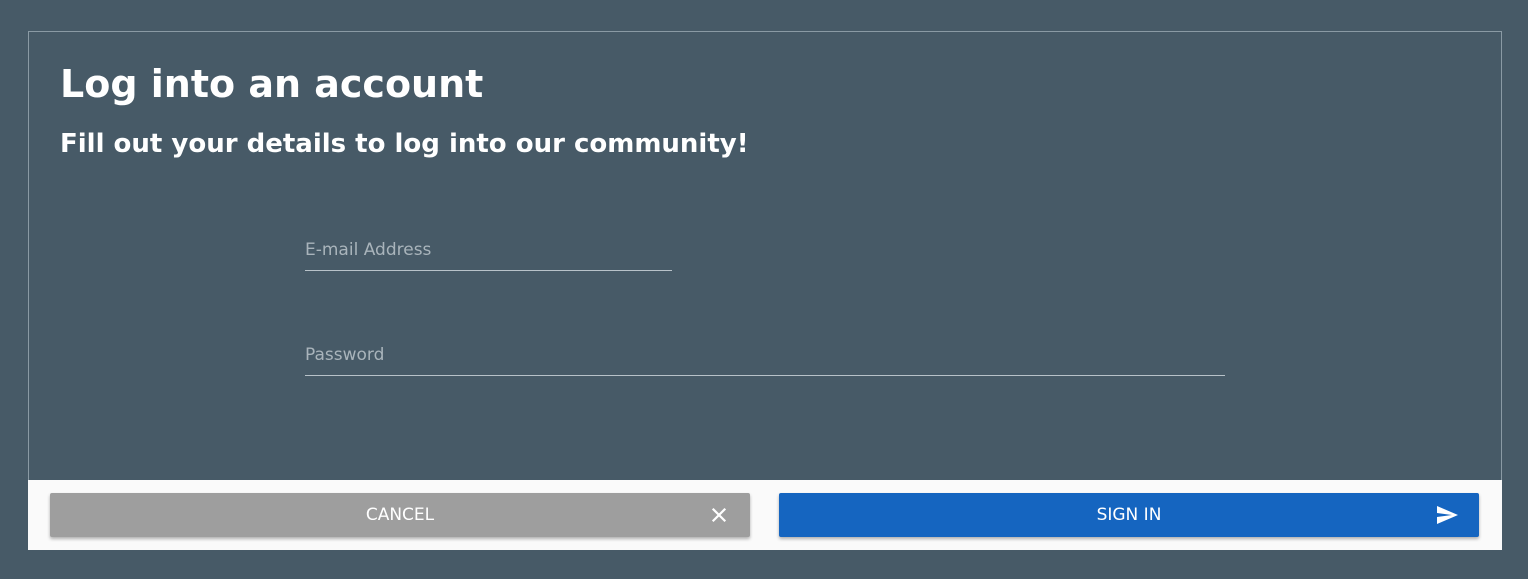 The width and height of the screenshot is (1528, 579). I want to click on cancel-button-label: CANCEL, so click(400, 515).